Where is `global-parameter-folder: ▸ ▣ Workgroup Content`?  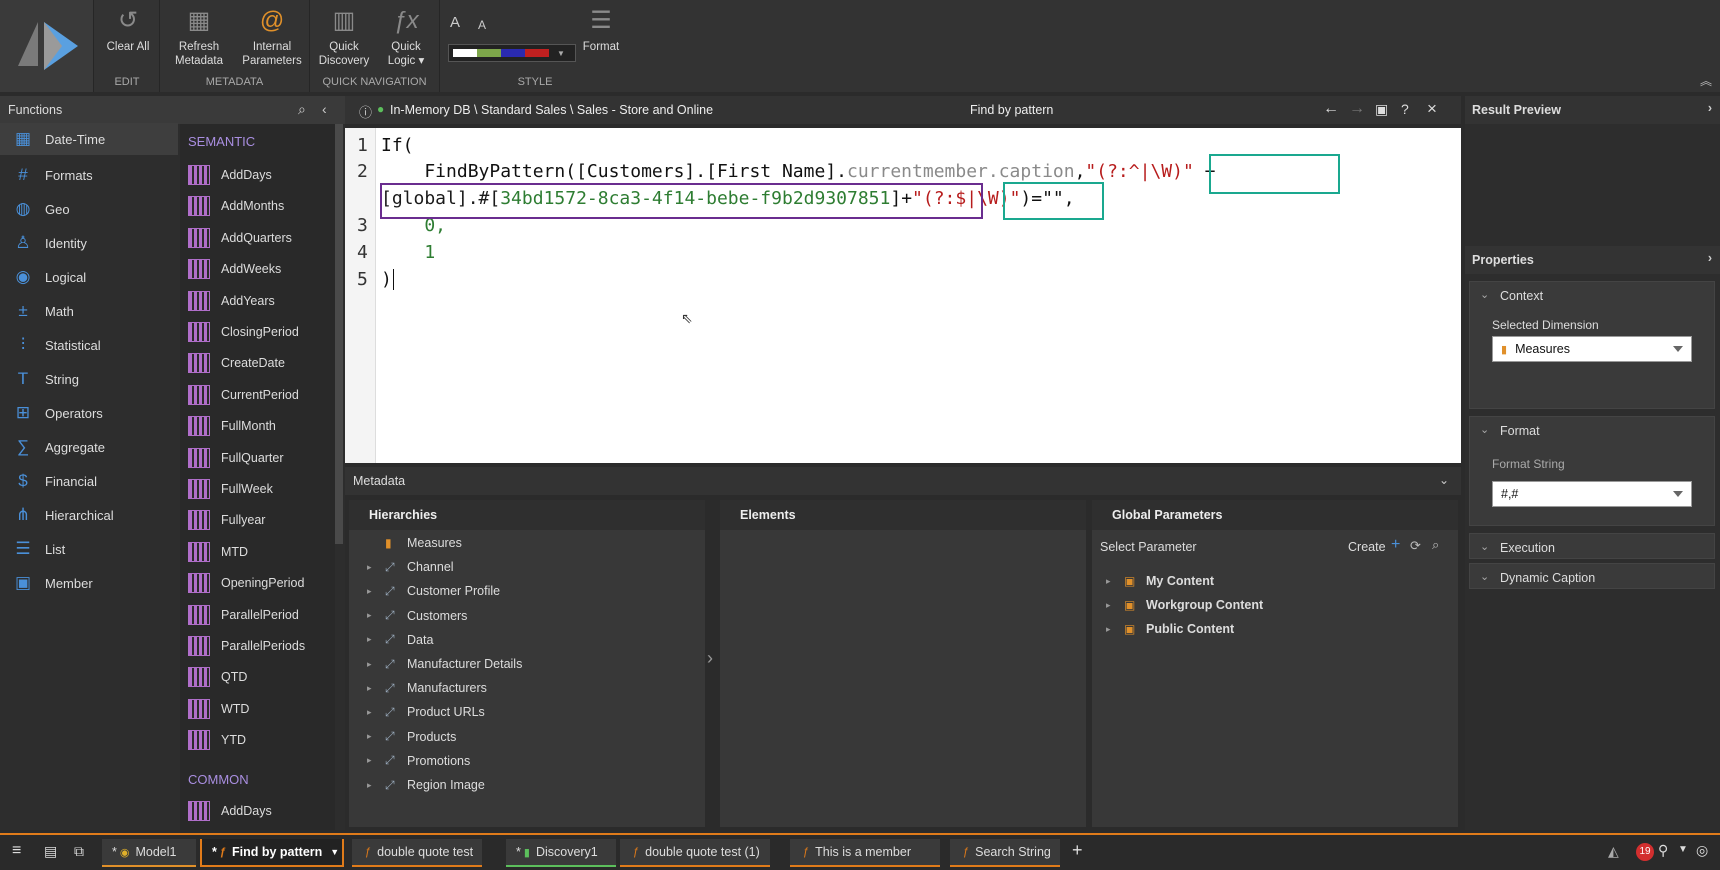
global-parameter-folder: ▸ ▣ Workgroup Content is located at coordinates (1184, 605).